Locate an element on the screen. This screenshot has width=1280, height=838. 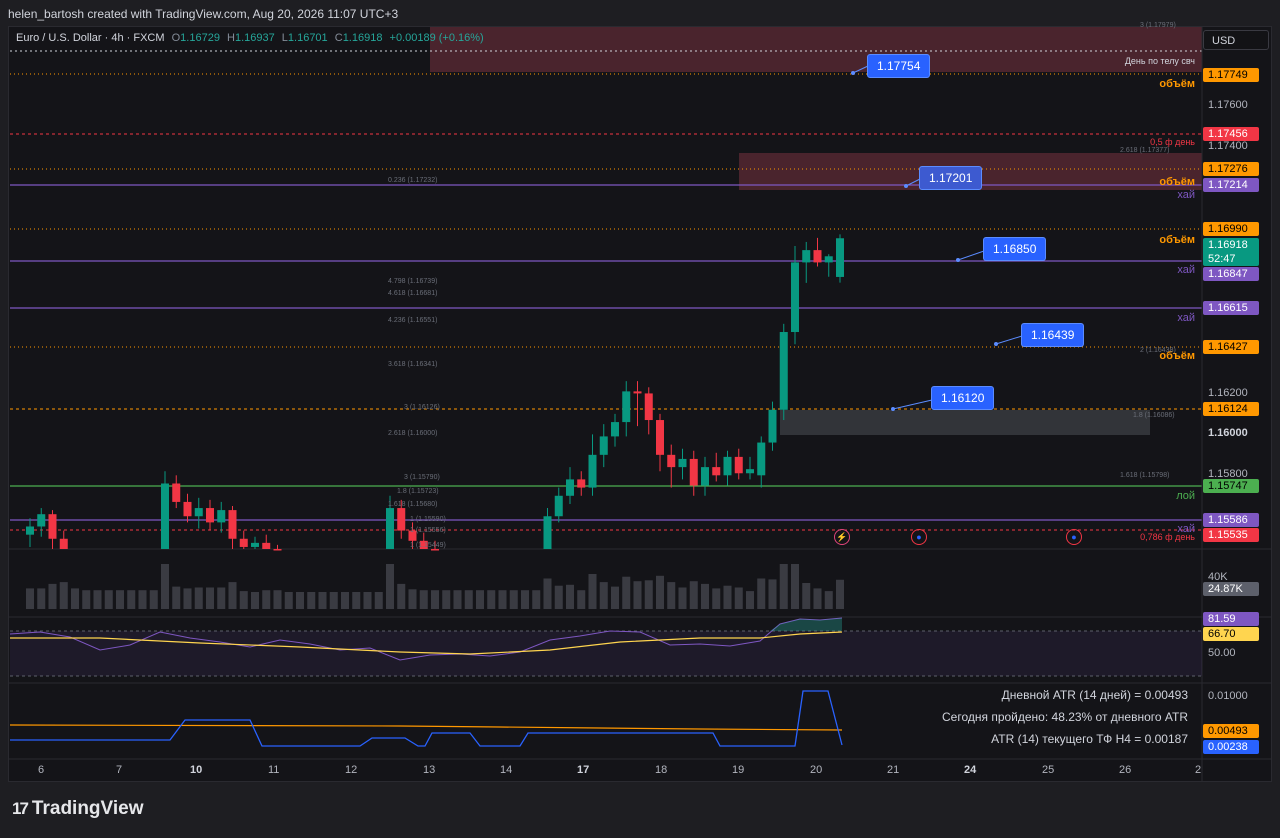
price-tag: 1.15747 is located at coordinates (1231, 486).